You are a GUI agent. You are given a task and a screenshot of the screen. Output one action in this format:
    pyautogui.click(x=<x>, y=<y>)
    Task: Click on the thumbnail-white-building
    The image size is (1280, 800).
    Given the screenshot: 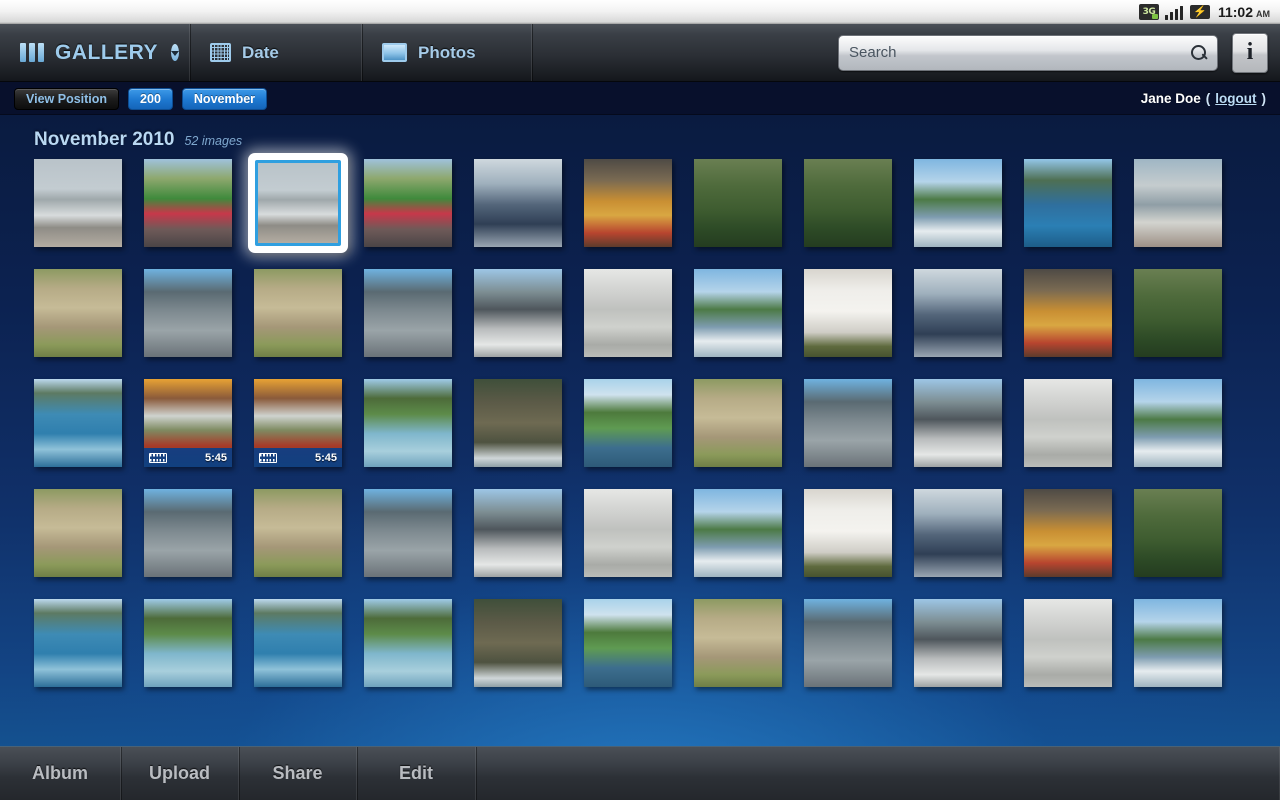 What is the action you would take?
    pyautogui.click(x=628, y=313)
    